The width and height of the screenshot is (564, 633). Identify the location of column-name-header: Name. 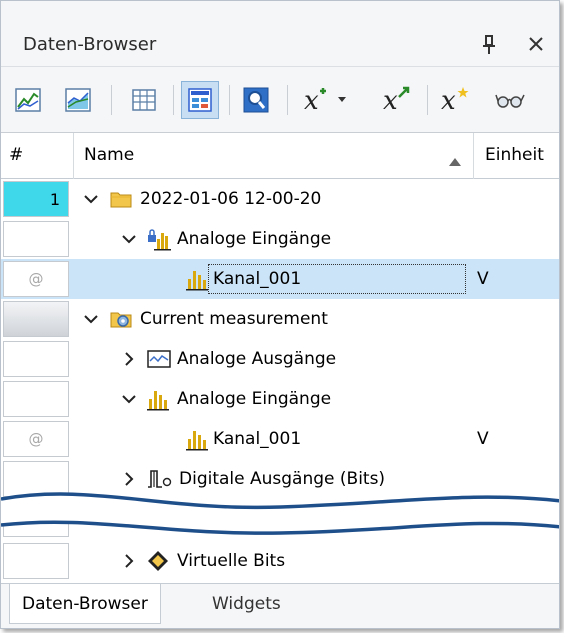
(109, 155).